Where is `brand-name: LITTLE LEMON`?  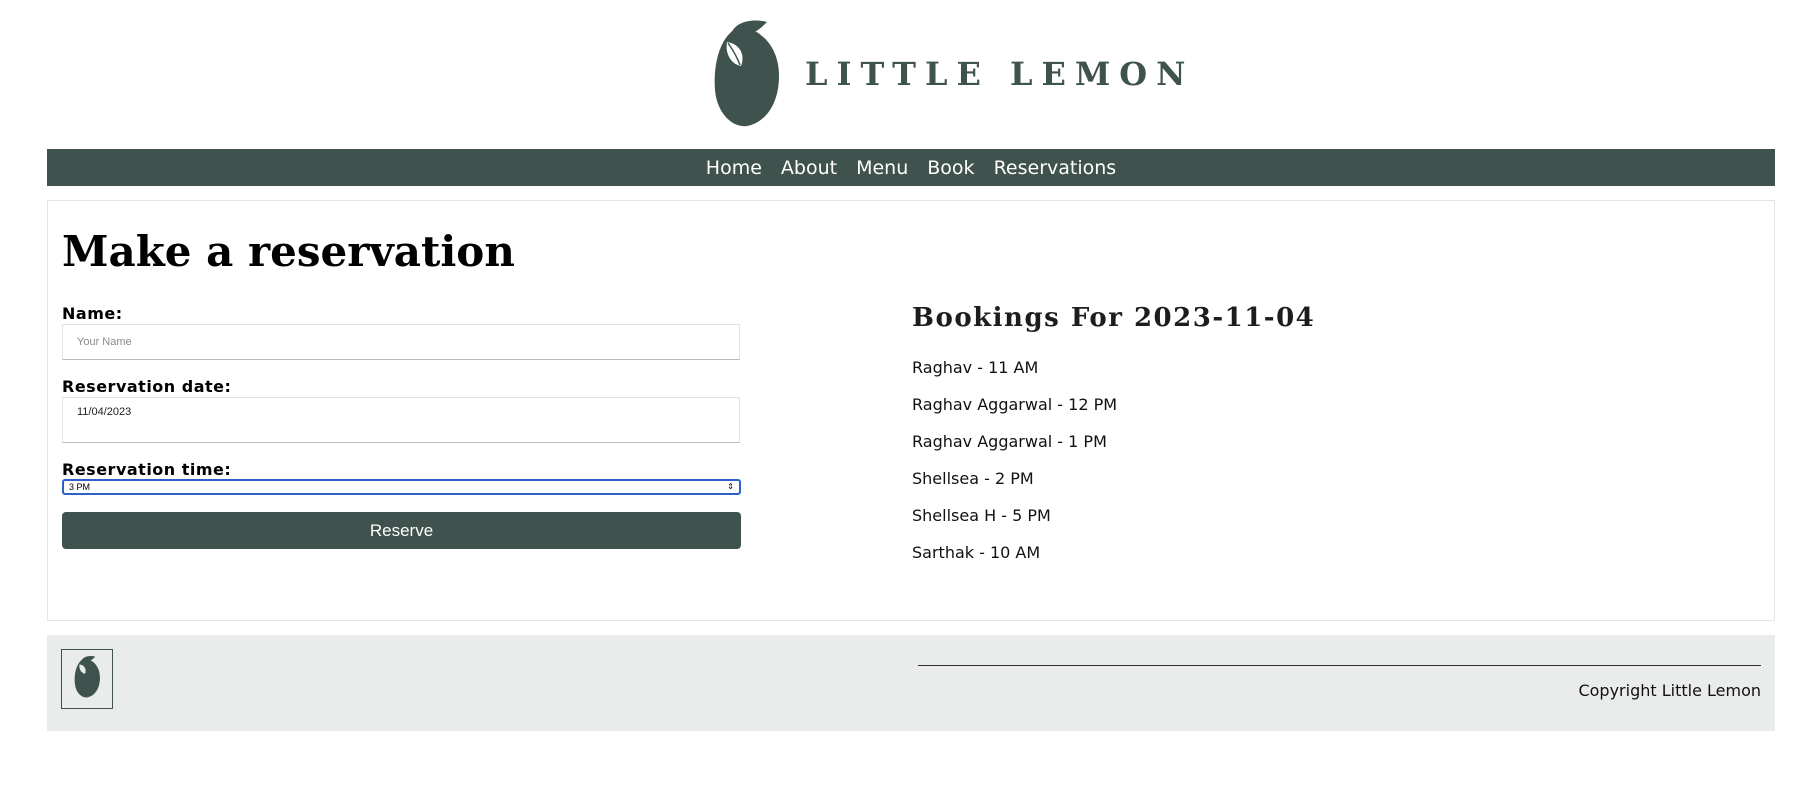
brand-name: LITTLE LEMON is located at coordinates (1000, 74).